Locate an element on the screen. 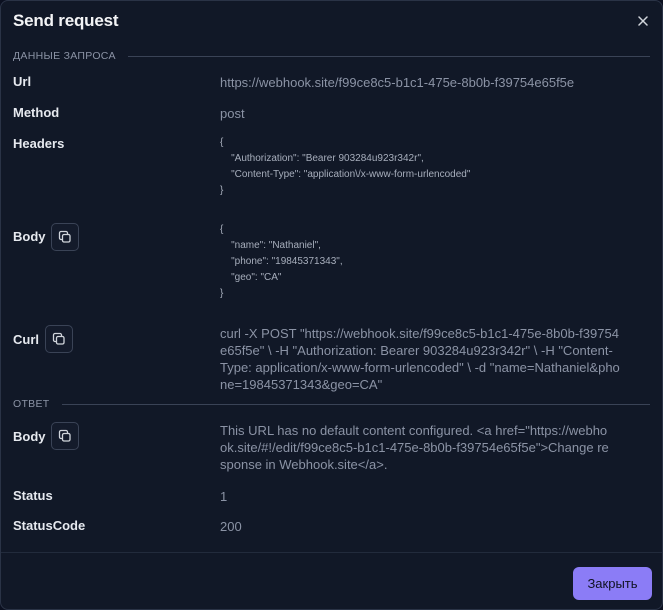  request-section-header: ДАННЫЕ ЗАПРОСА is located at coordinates (331, 56).